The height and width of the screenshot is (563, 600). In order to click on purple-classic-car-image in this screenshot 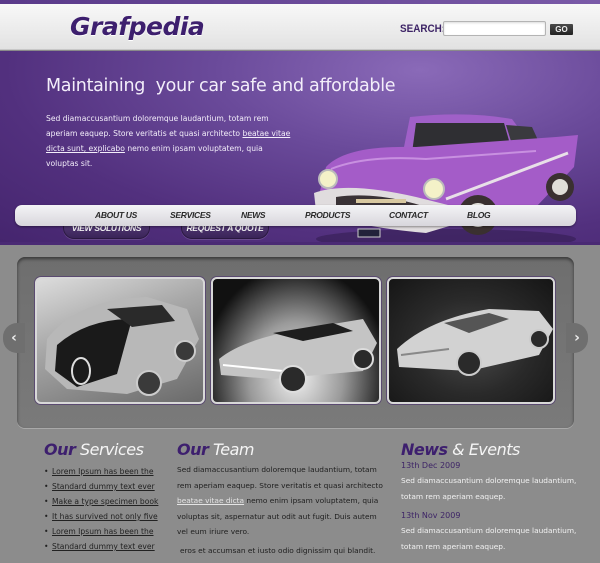, I will do `click(446, 181)`.